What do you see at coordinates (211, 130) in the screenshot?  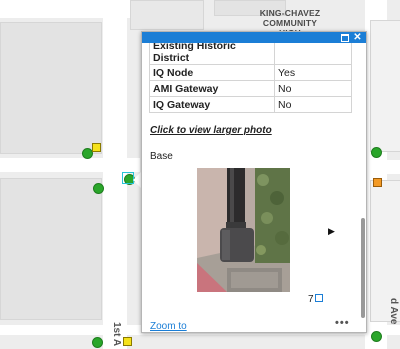 I see `view-larger-photo-link: Click to view larger photo` at bounding box center [211, 130].